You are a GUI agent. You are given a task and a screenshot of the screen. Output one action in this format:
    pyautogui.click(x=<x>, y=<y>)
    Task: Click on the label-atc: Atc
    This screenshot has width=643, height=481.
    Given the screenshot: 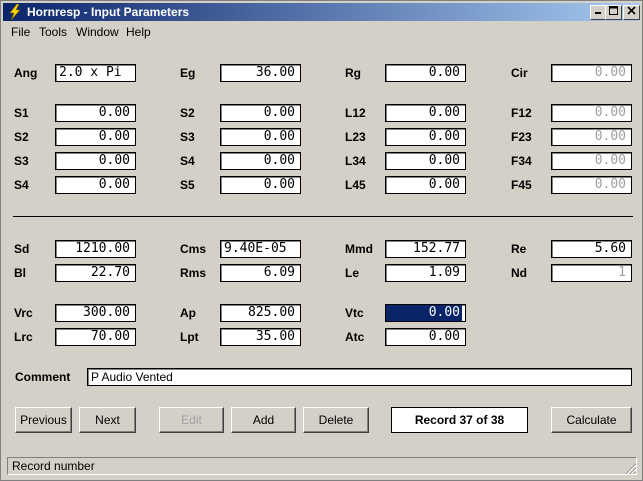 What is the action you would take?
    pyautogui.click(x=355, y=337)
    